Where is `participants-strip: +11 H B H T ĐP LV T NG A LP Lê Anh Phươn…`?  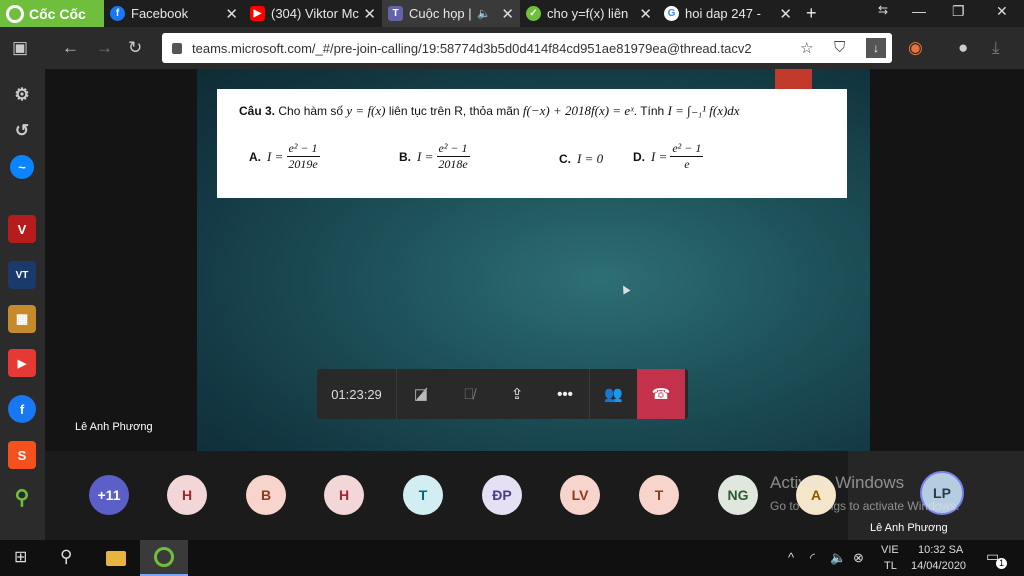
participants-strip: +11 H B H T ĐP LV T NG A LP Lê Anh Phươn… is located at coordinates (534, 495).